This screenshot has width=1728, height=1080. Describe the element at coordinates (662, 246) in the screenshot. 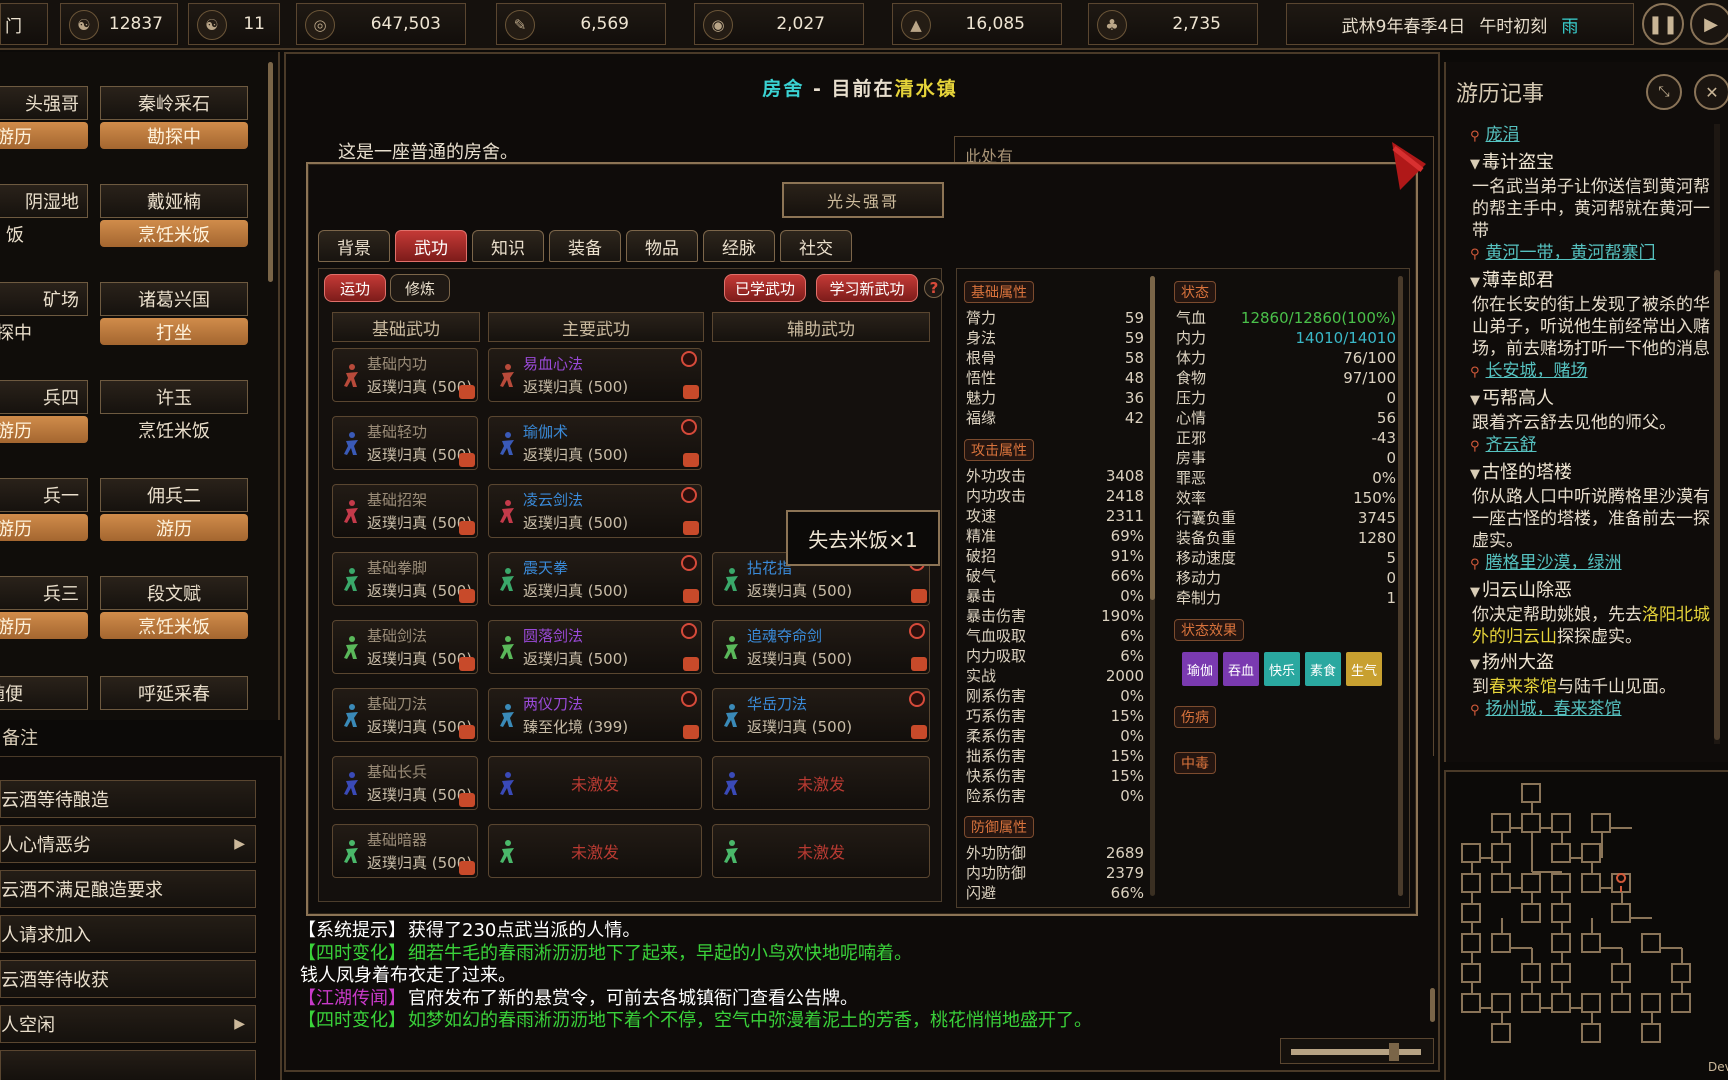

I see `tab-items: 物品` at that location.